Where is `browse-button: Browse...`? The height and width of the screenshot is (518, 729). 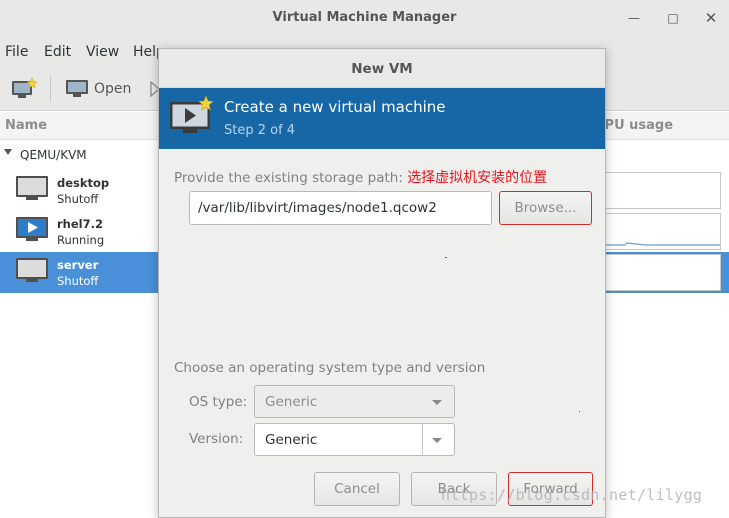
browse-button: Browse... is located at coordinates (545, 208).